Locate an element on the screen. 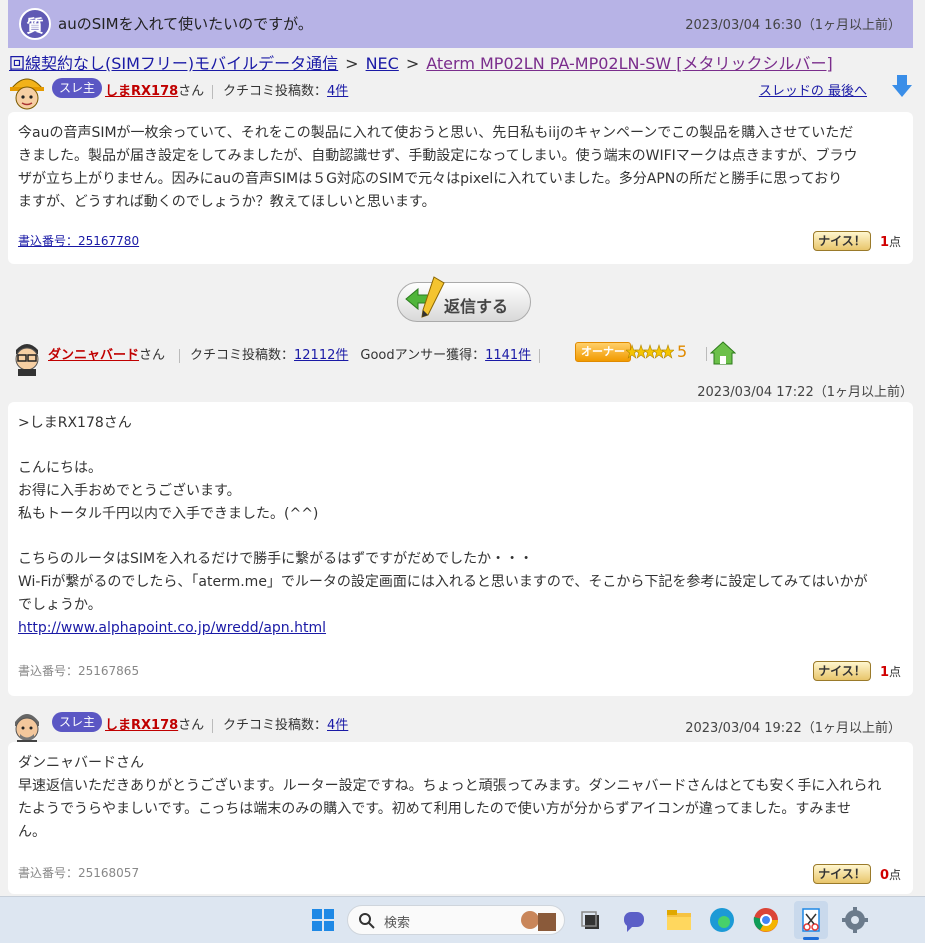 Image resolution: width=925 pixels, height=943 pixels. owner-badge: オーナー is located at coordinates (603, 352).